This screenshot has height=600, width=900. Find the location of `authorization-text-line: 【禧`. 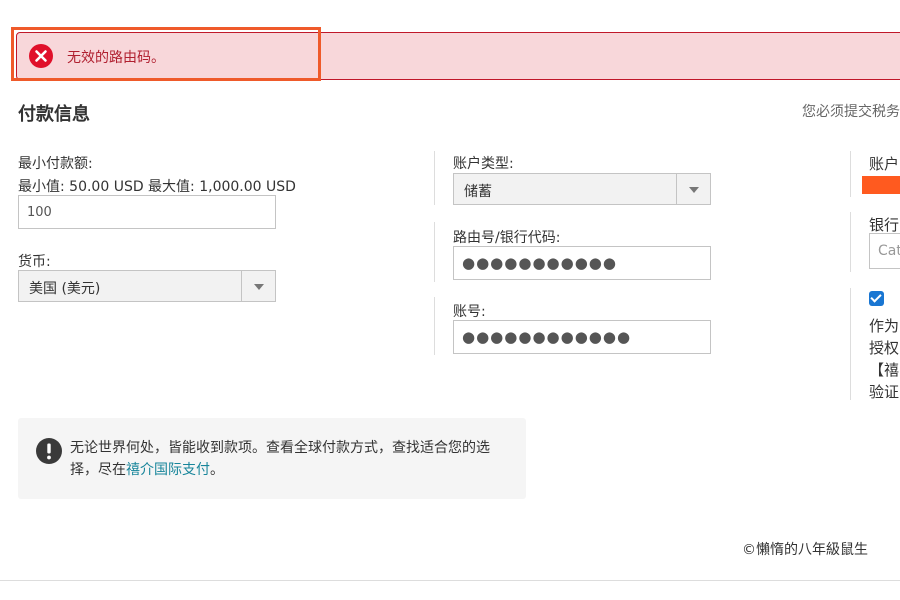

authorization-text-line: 【禧 is located at coordinates (884, 370).